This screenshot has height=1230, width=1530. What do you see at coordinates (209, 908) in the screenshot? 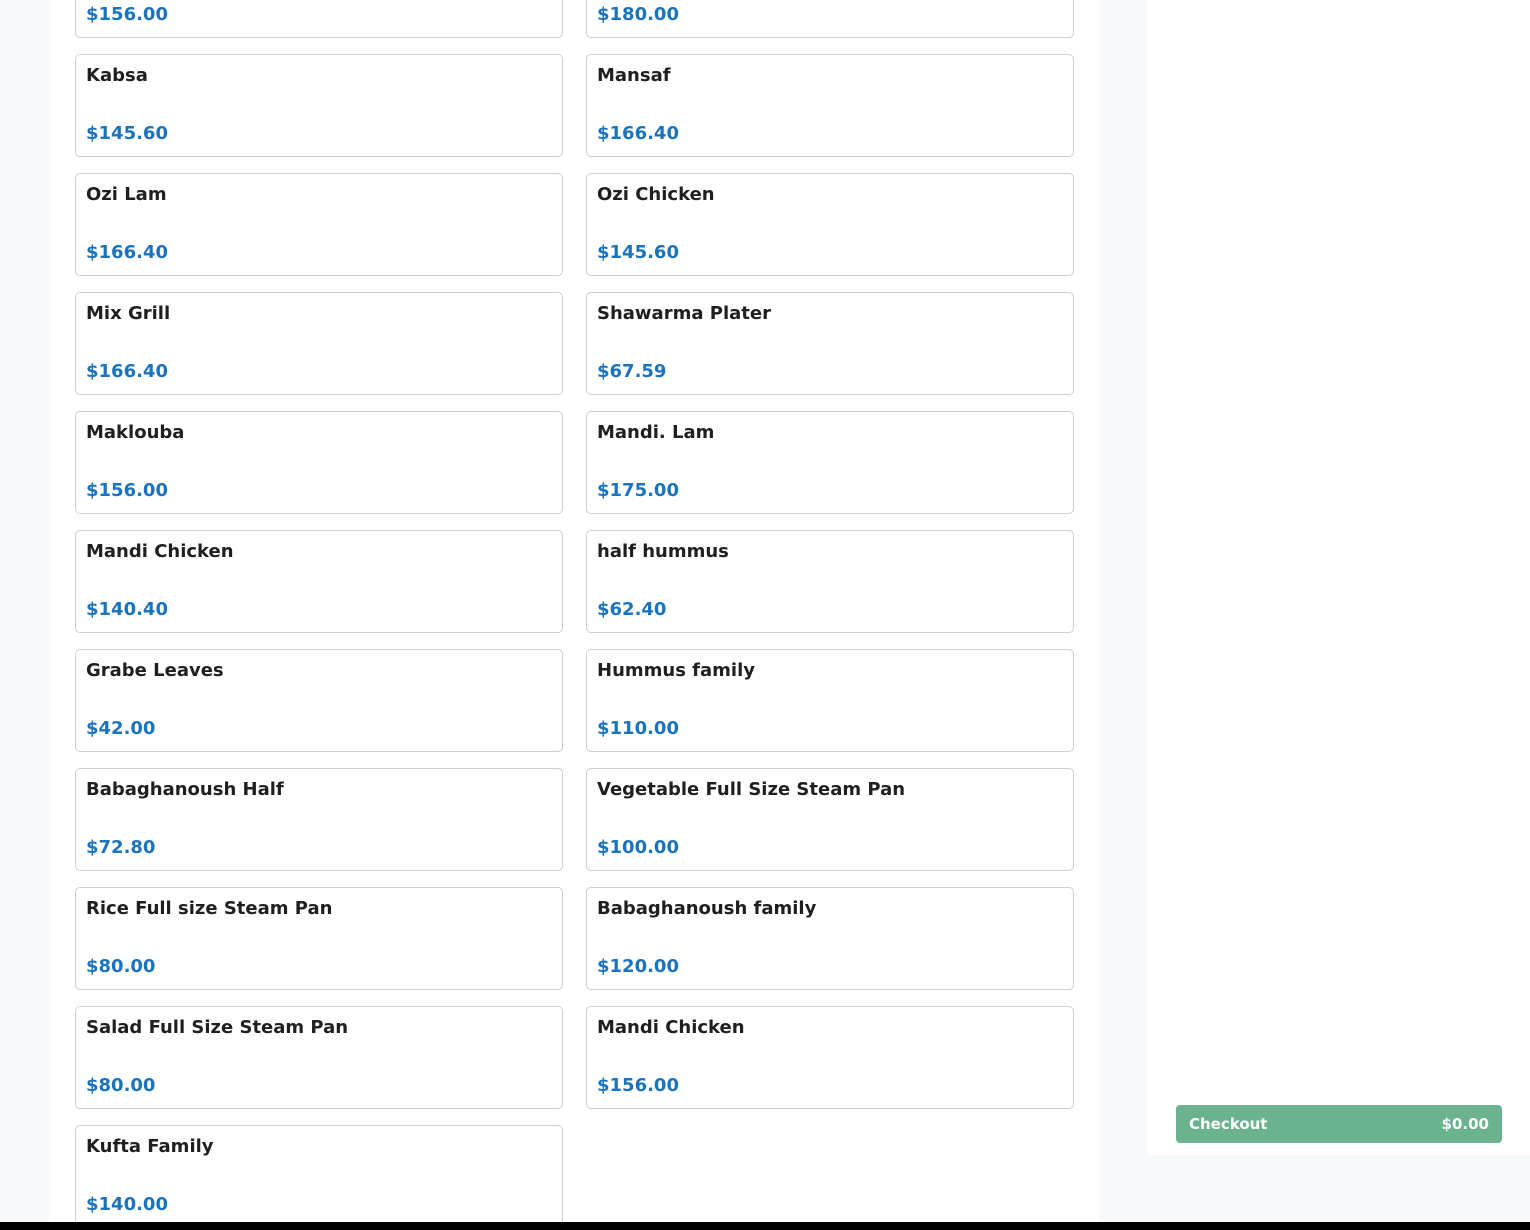
I see `menu-item-name: Rice Full size Steam Pan` at bounding box center [209, 908].